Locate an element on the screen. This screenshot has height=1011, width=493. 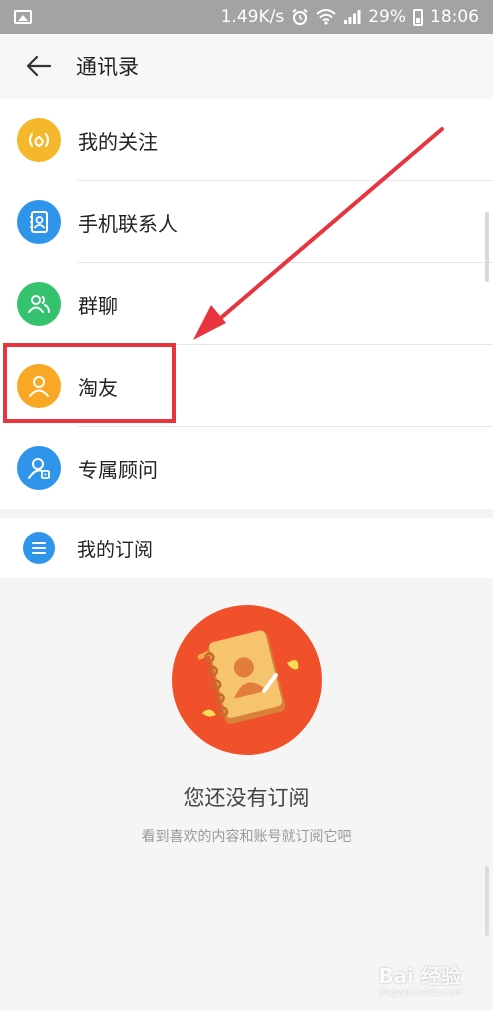
status-bar: 1.49K/s 29% 18:06 is located at coordinates (246, 17).